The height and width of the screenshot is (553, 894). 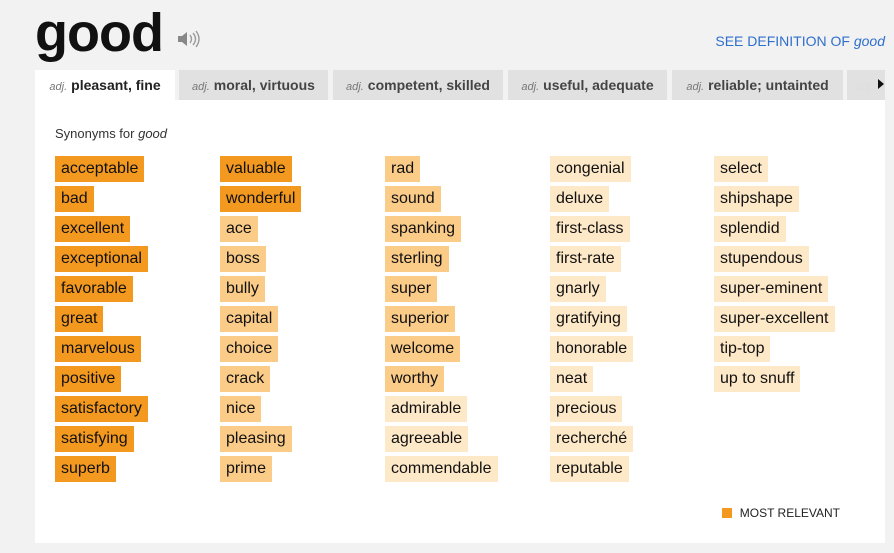 What do you see at coordinates (94, 289) in the screenshot?
I see `synonym-favorable: favorable` at bounding box center [94, 289].